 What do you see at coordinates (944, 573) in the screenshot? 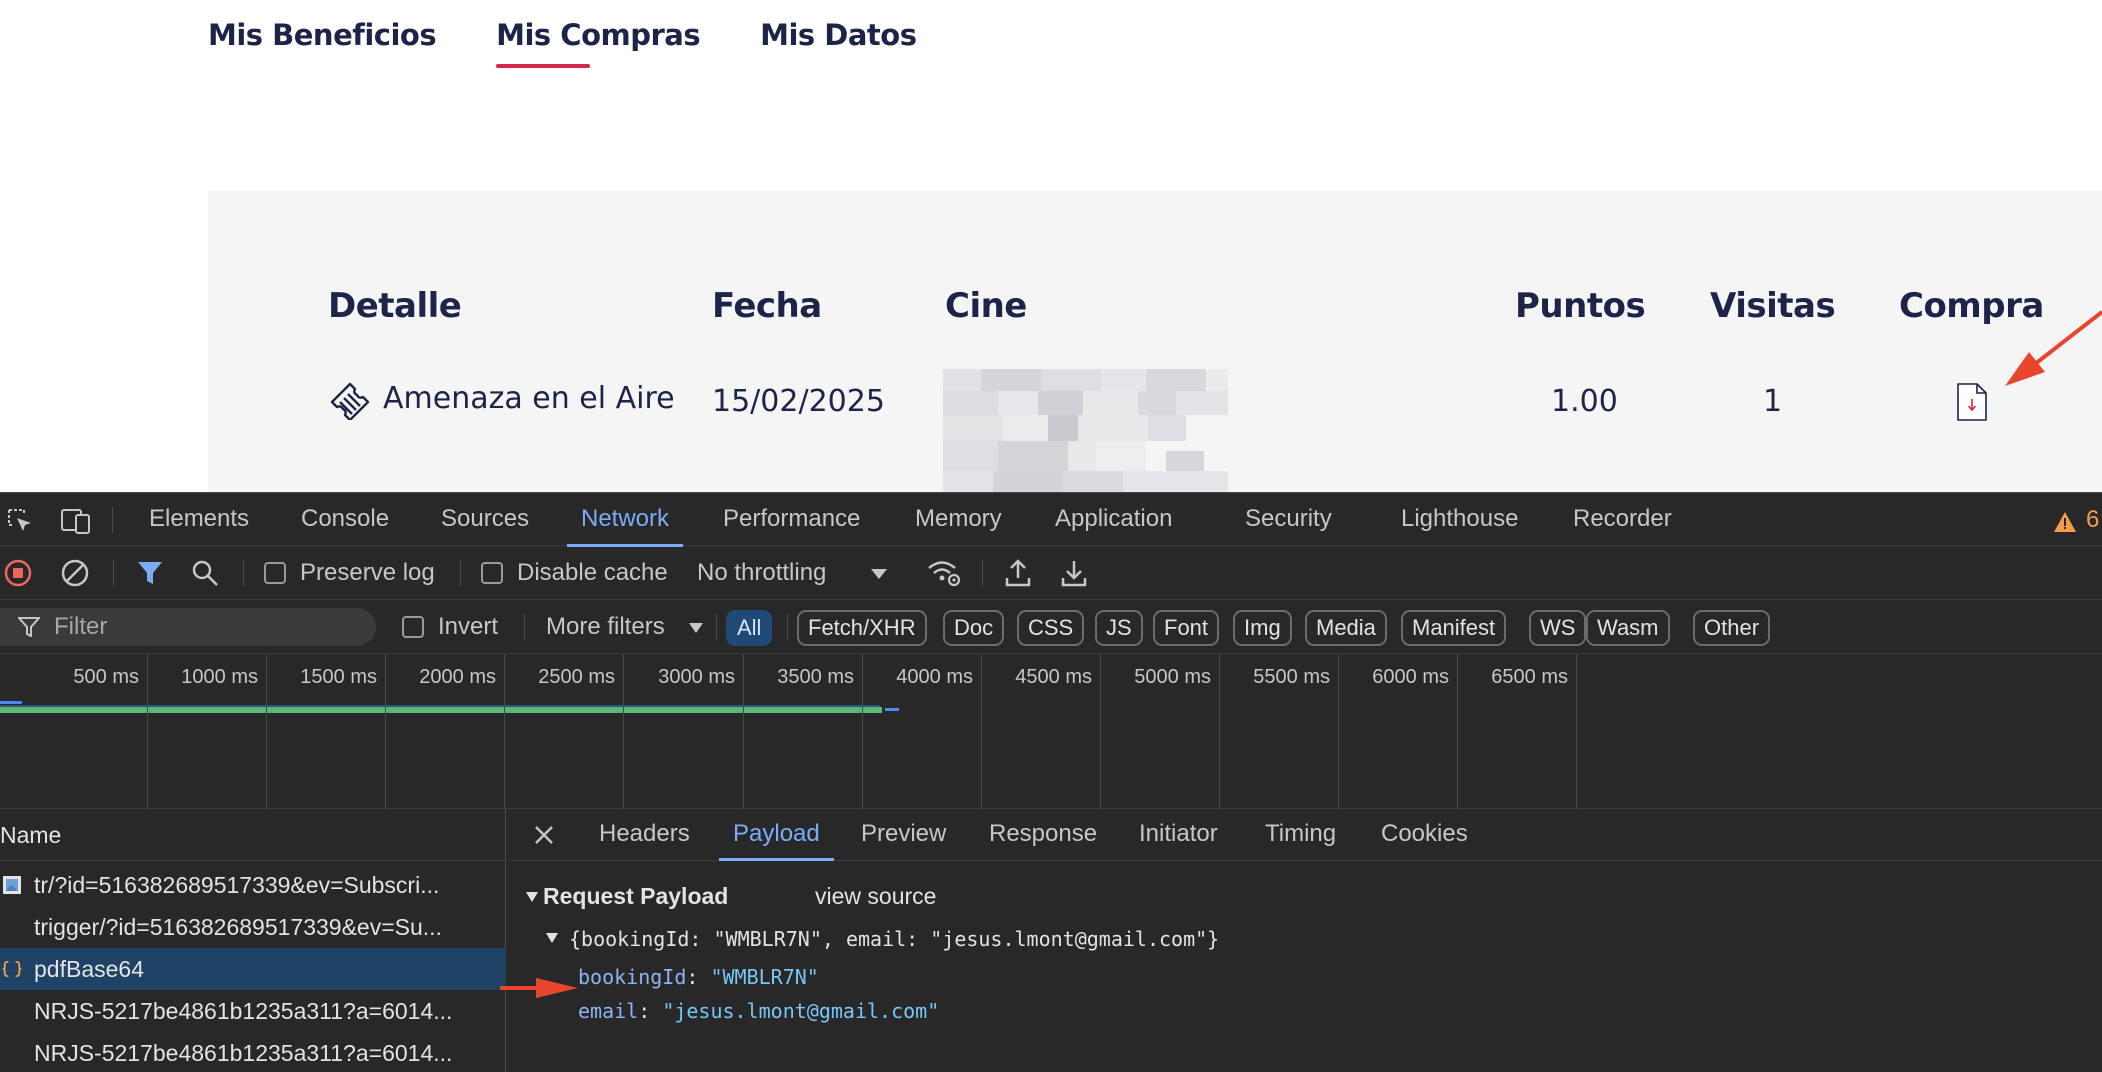
I see `network-conditions-icon` at bounding box center [944, 573].